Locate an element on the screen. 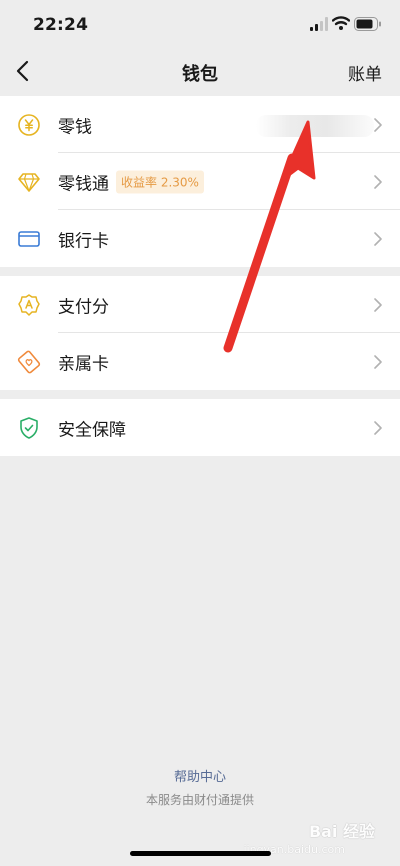 This screenshot has width=400, height=866. list-item-label: 亲属卡 is located at coordinates (83, 364).